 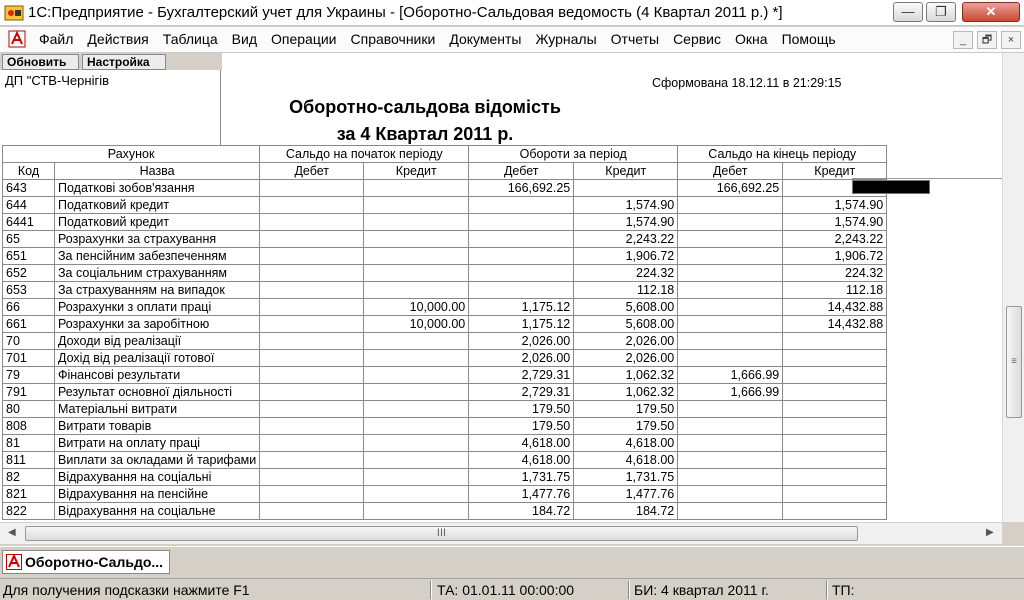 I want to click on table-row: 644 Податковий кредит 1,574.90 1,574.90, so click(x=445, y=205).